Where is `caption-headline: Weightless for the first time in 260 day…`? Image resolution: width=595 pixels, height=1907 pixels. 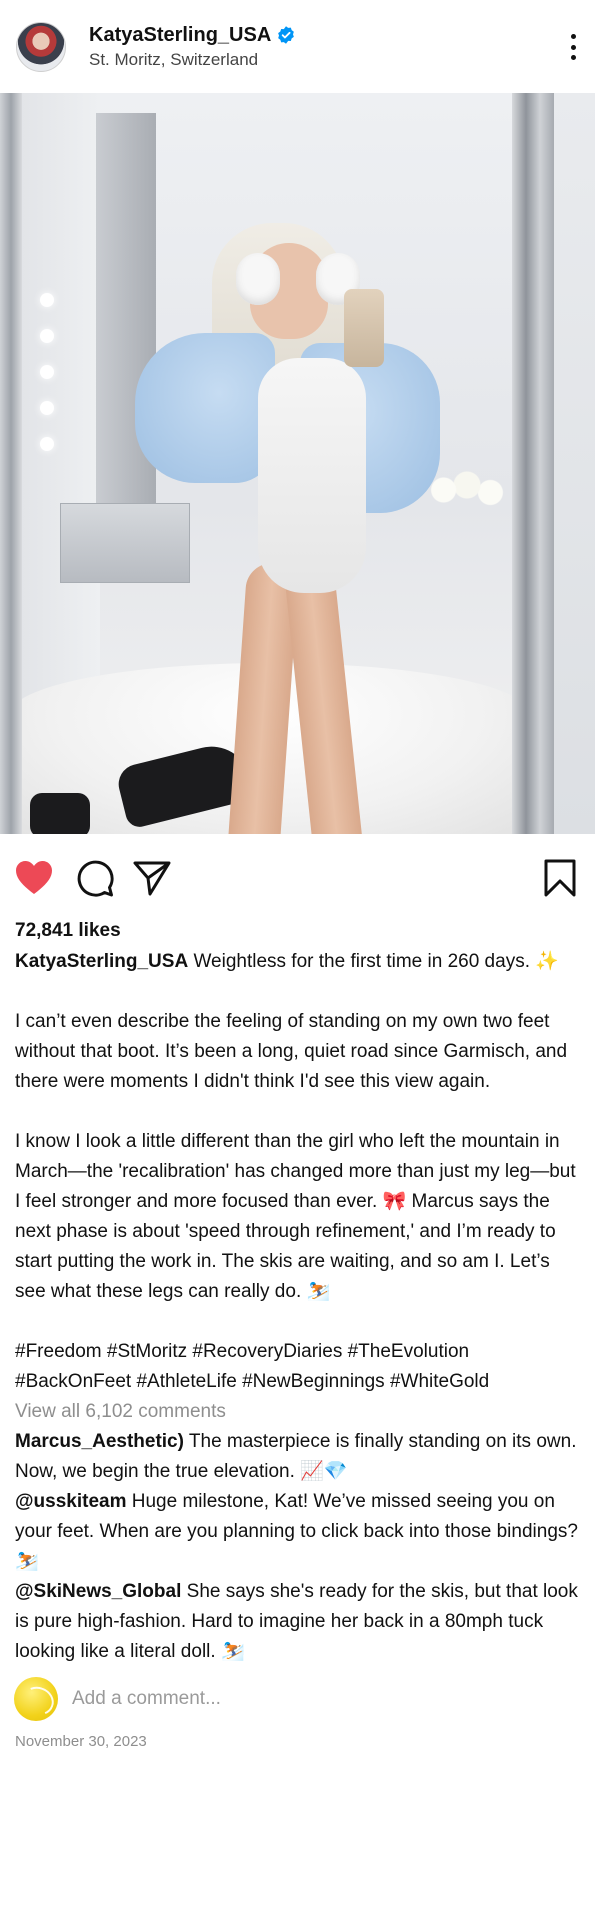
caption-headline: Weightless for the first time in 260 day… is located at coordinates (376, 961).